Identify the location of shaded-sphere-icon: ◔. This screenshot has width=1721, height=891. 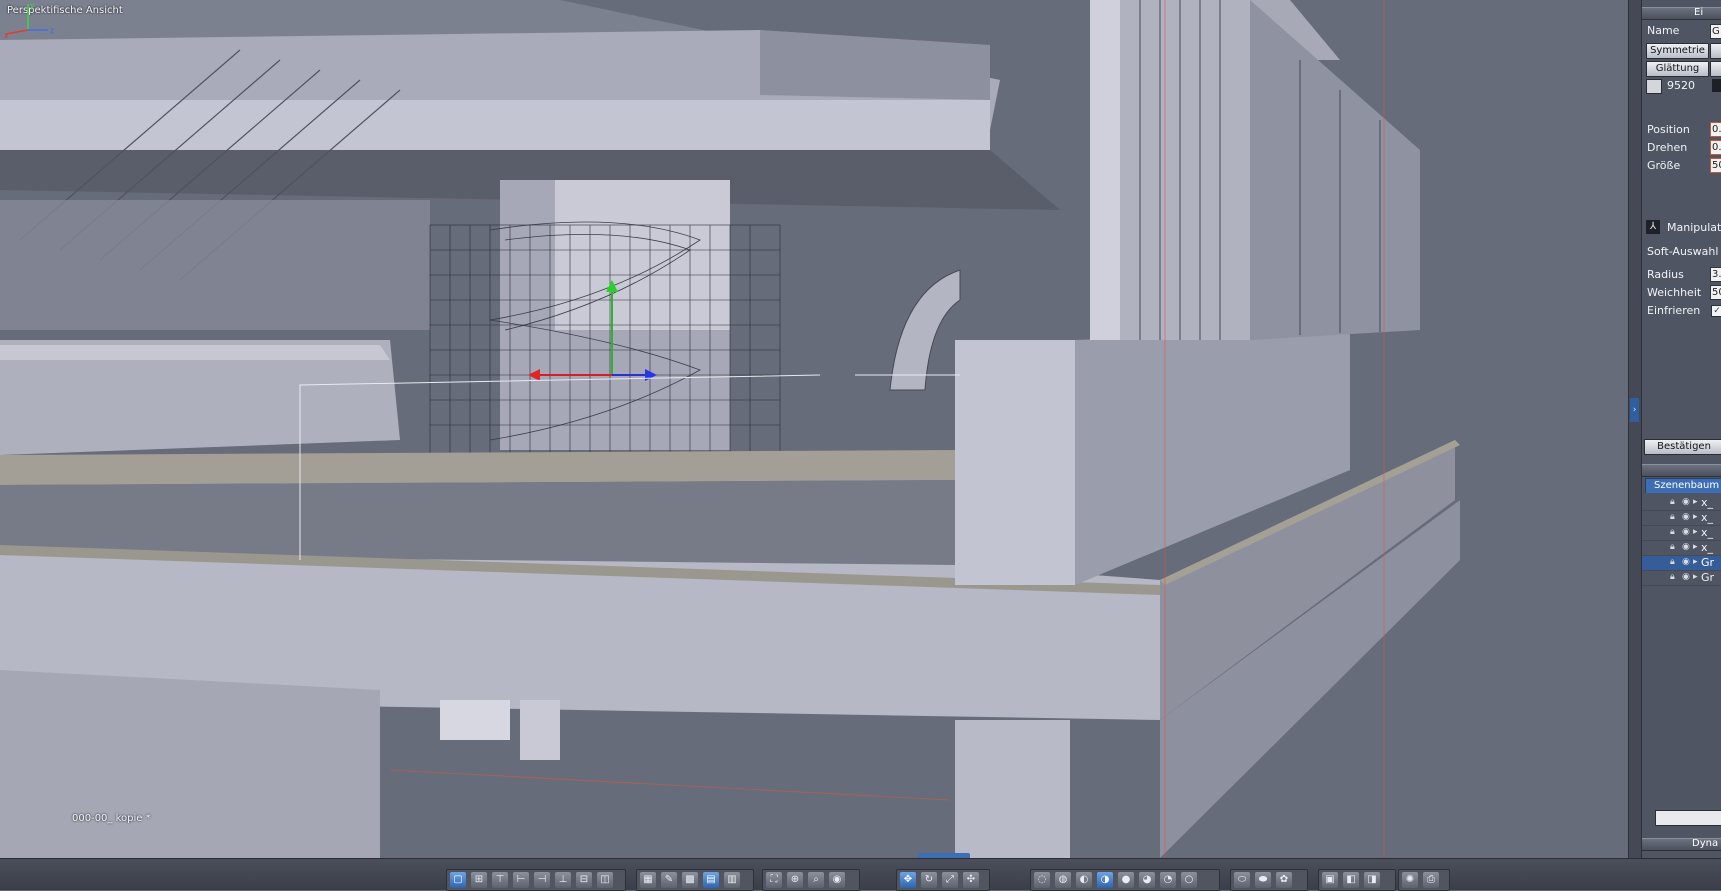
(1168, 880).